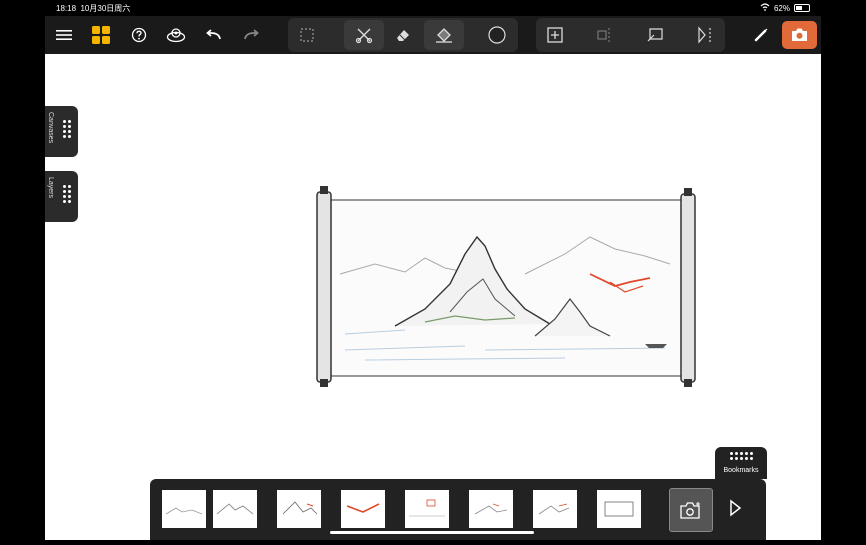 The width and height of the screenshot is (866, 545). Describe the element at coordinates (741, 463) in the screenshot. I see `bookmarks-tab: Bookmarks` at that location.